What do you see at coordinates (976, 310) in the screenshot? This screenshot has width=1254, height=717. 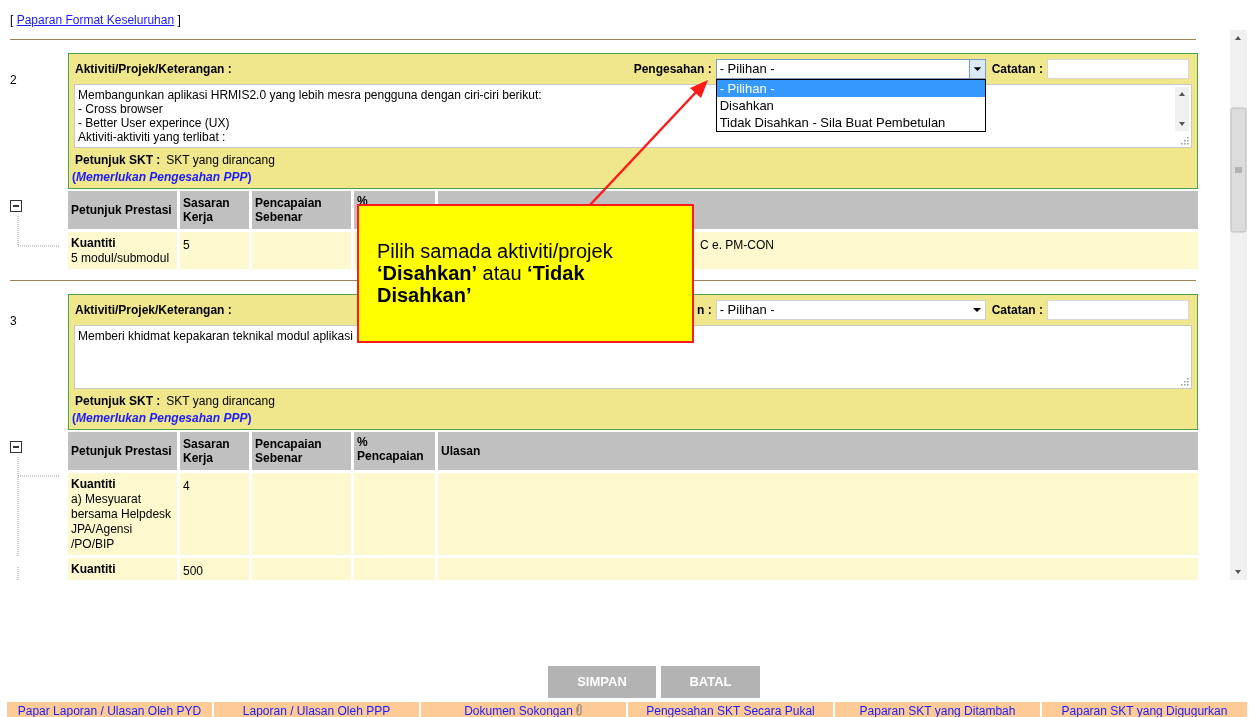 I see `caret-icon` at bounding box center [976, 310].